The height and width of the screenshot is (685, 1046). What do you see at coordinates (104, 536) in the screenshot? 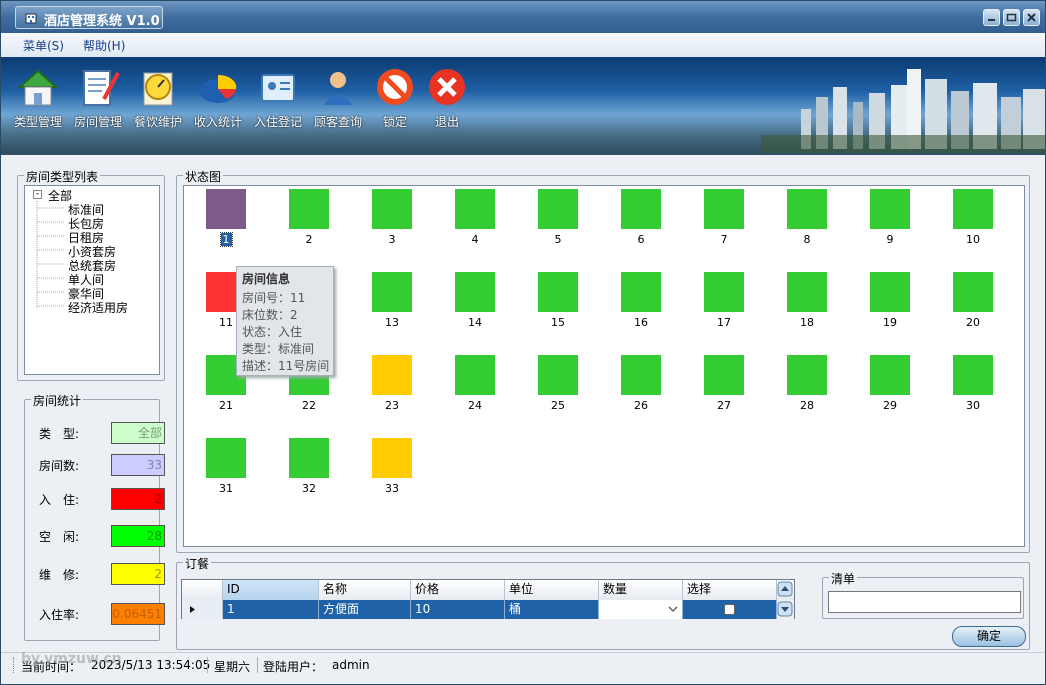
I see `stat-row-free: 空 闲: 28` at bounding box center [104, 536].